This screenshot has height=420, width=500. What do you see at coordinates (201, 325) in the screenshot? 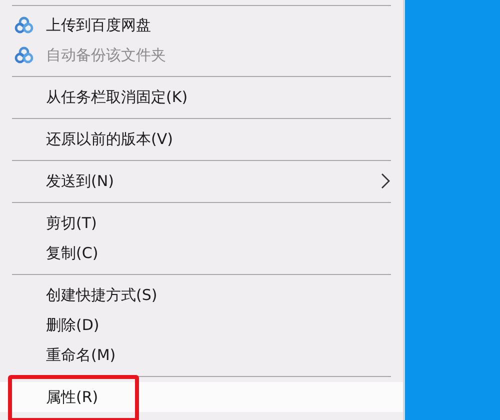
I see `menu-item: 删除(D)` at bounding box center [201, 325].